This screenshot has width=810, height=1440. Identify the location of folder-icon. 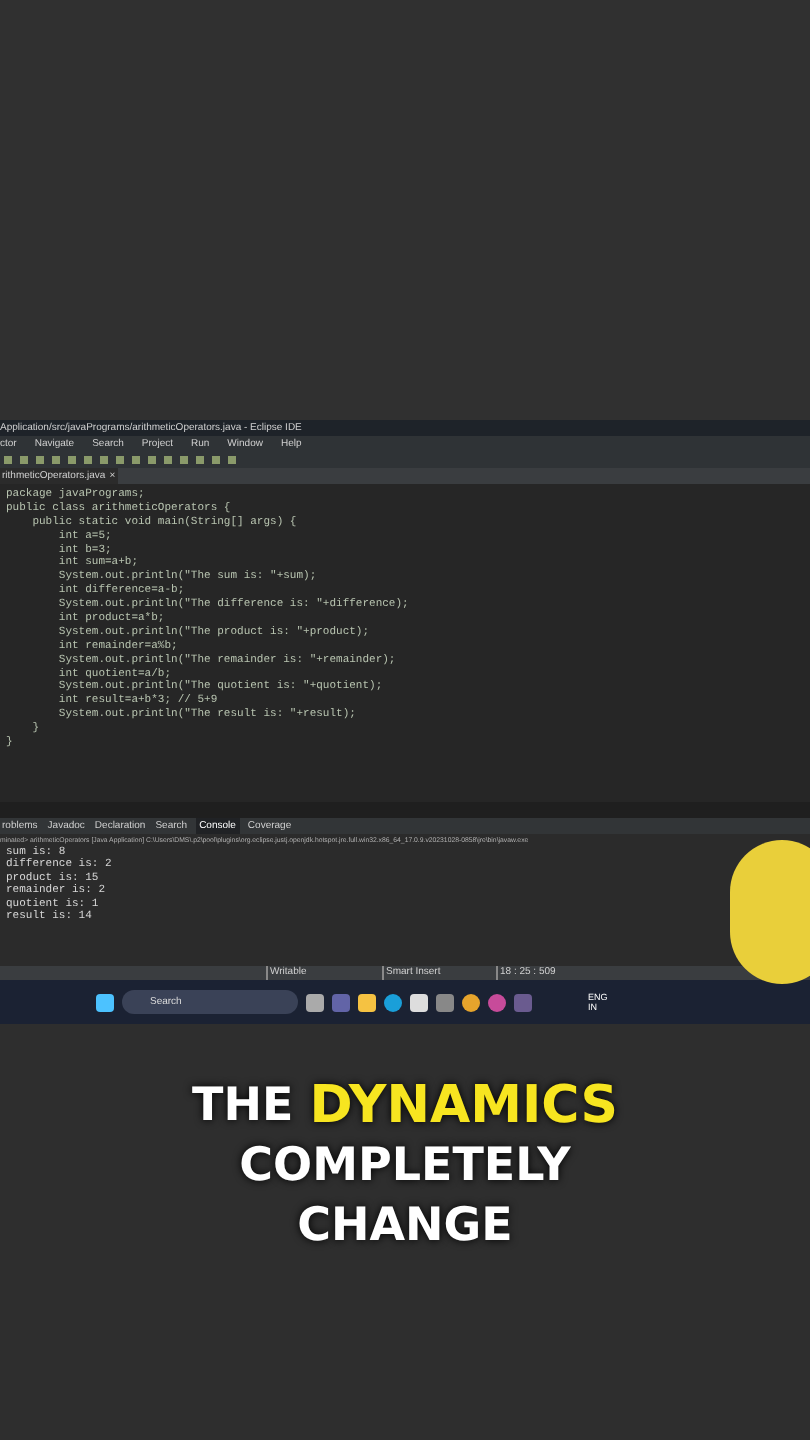
(367, 1002).